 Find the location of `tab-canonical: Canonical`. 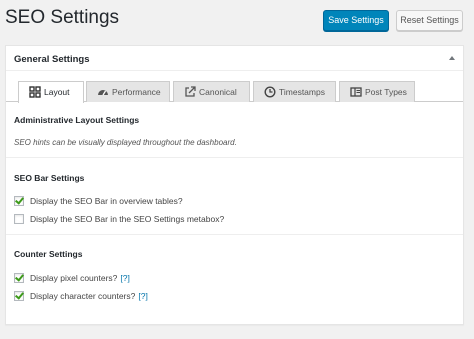

tab-canonical: Canonical is located at coordinates (211, 91).